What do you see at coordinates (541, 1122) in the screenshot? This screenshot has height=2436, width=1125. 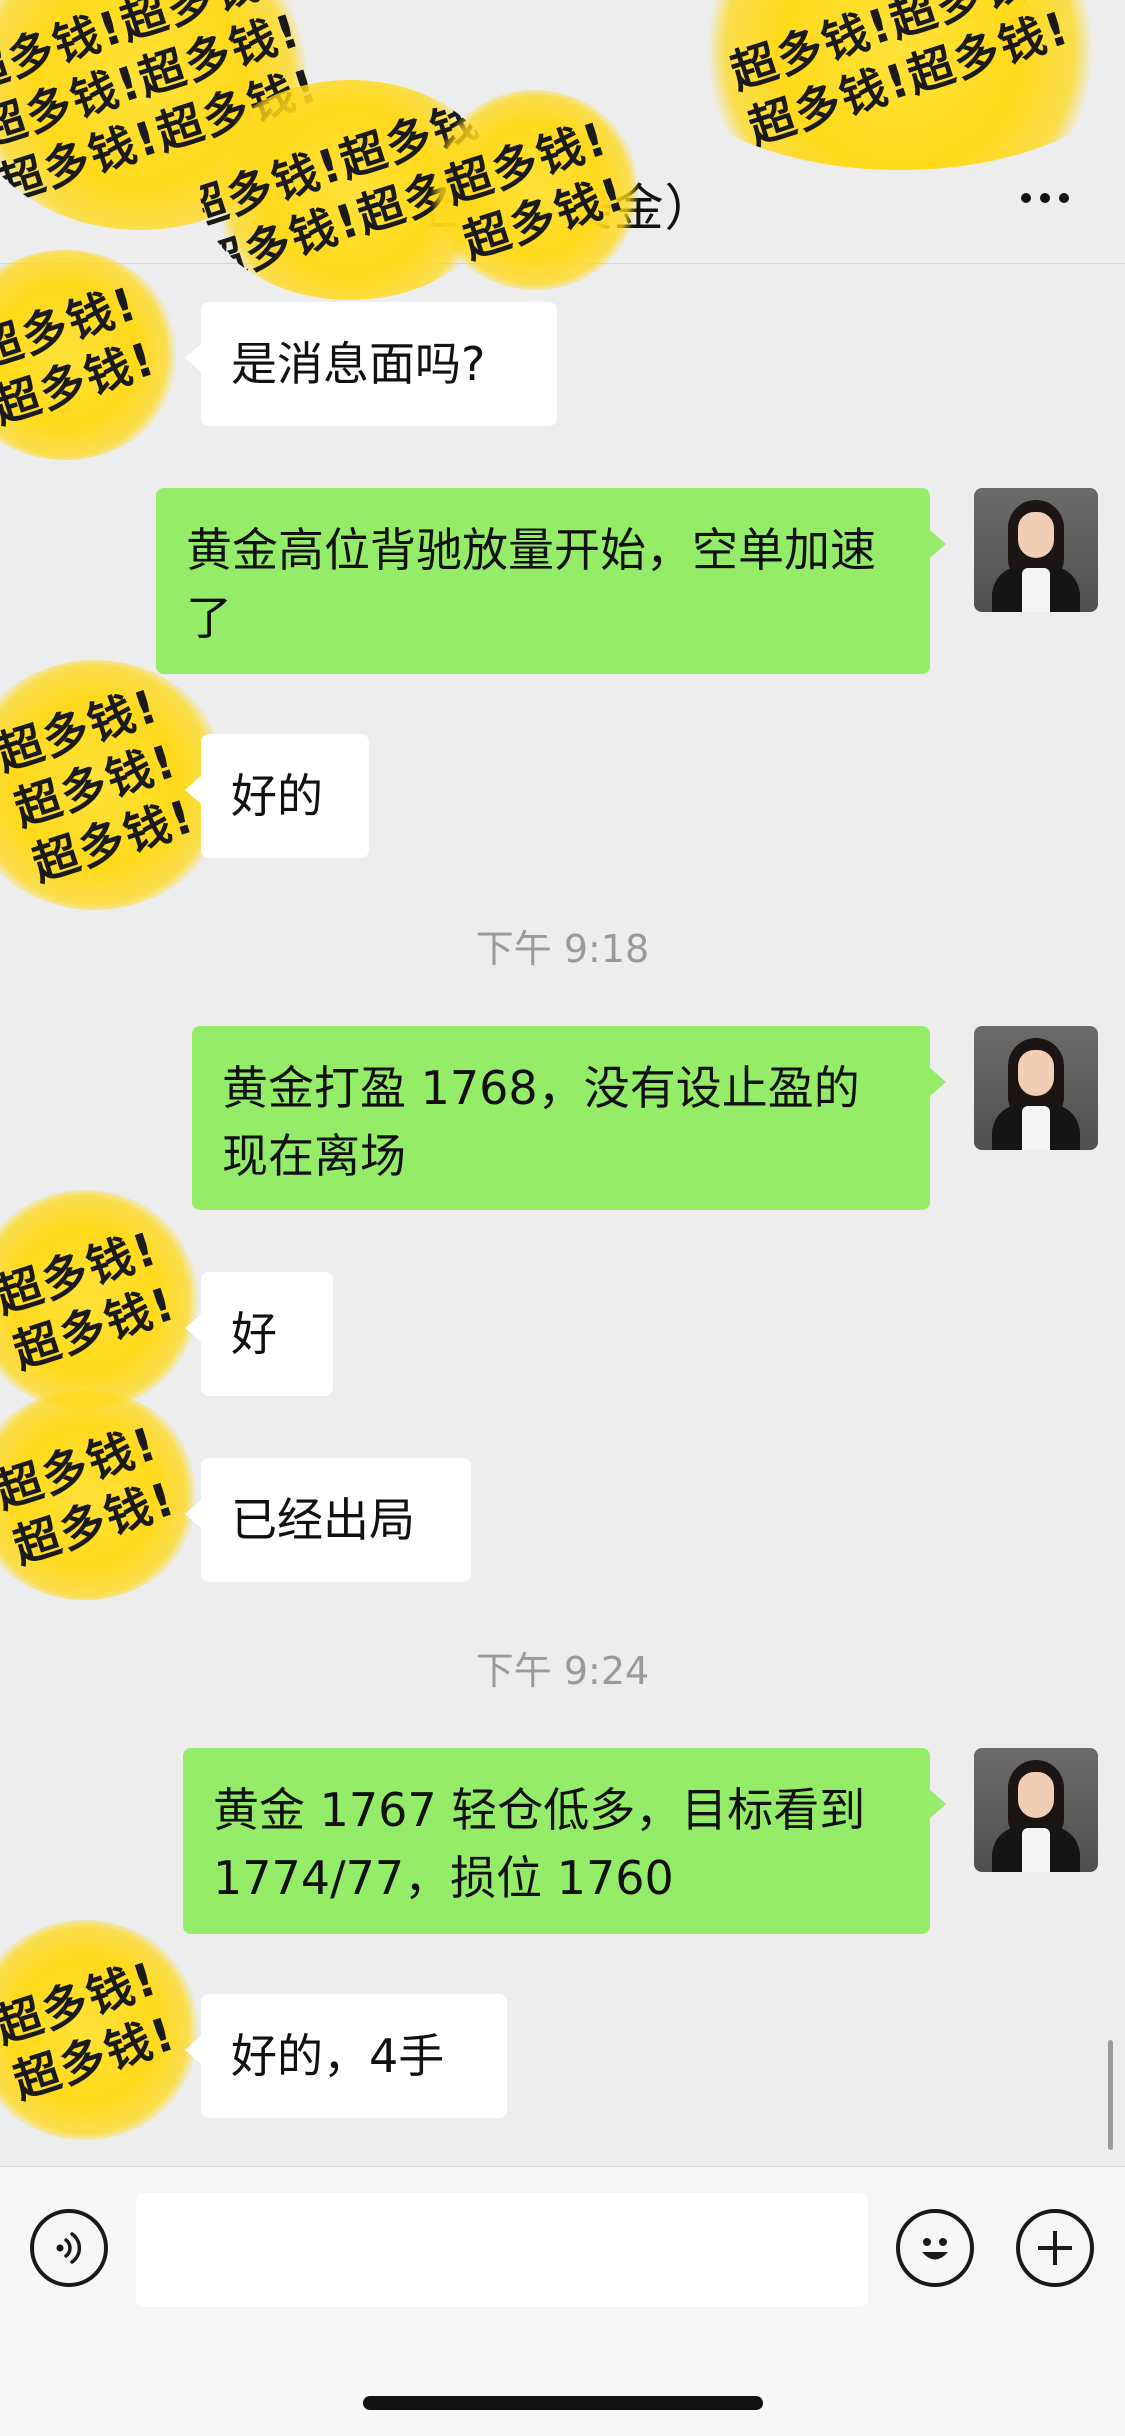 I see `message-text: 黄金打盈 1768，没有设止盈的现在离场` at bounding box center [541, 1122].